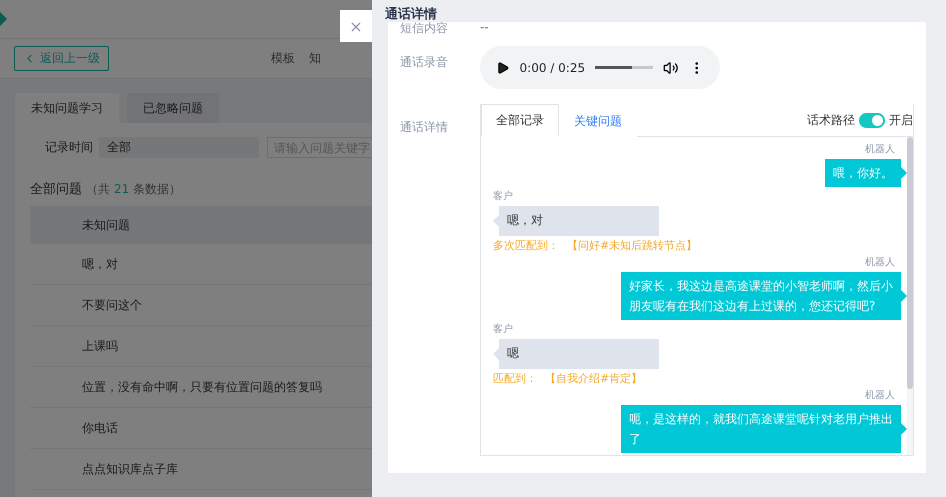 This screenshot has width=946, height=497. What do you see at coordinates (411, 14) in the screenshot?
I see `drawer-title: 通话详情` at bounding box center [411, 14].